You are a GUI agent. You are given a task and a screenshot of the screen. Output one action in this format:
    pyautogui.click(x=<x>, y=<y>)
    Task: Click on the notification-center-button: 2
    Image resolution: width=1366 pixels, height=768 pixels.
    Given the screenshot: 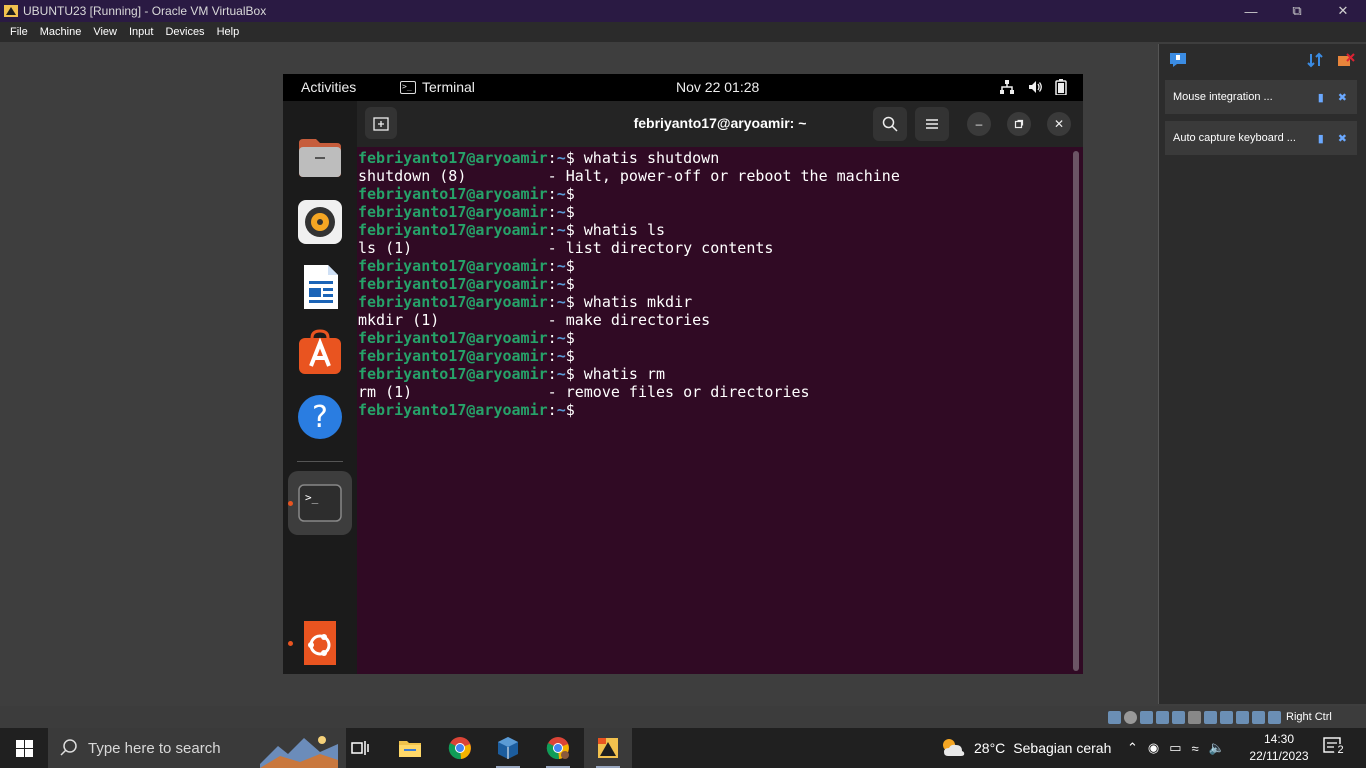 What is the action you would take?
    pyautogui.click(x=1334, y=749)
    